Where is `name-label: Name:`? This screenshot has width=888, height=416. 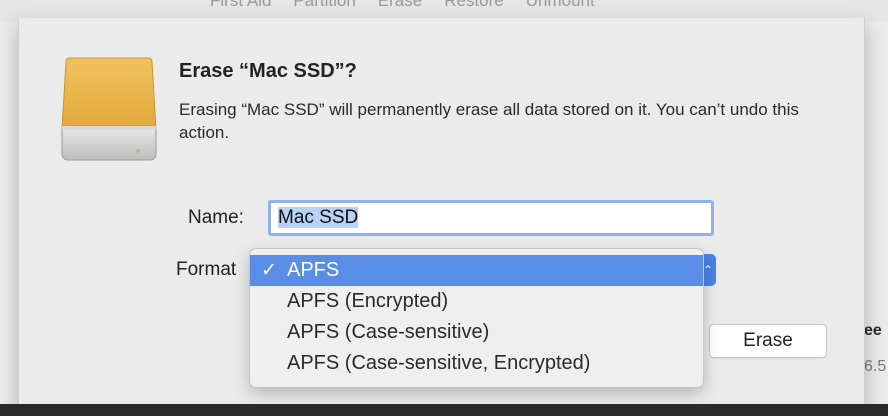
name-label: Name: is located at coordinates (216, 217).